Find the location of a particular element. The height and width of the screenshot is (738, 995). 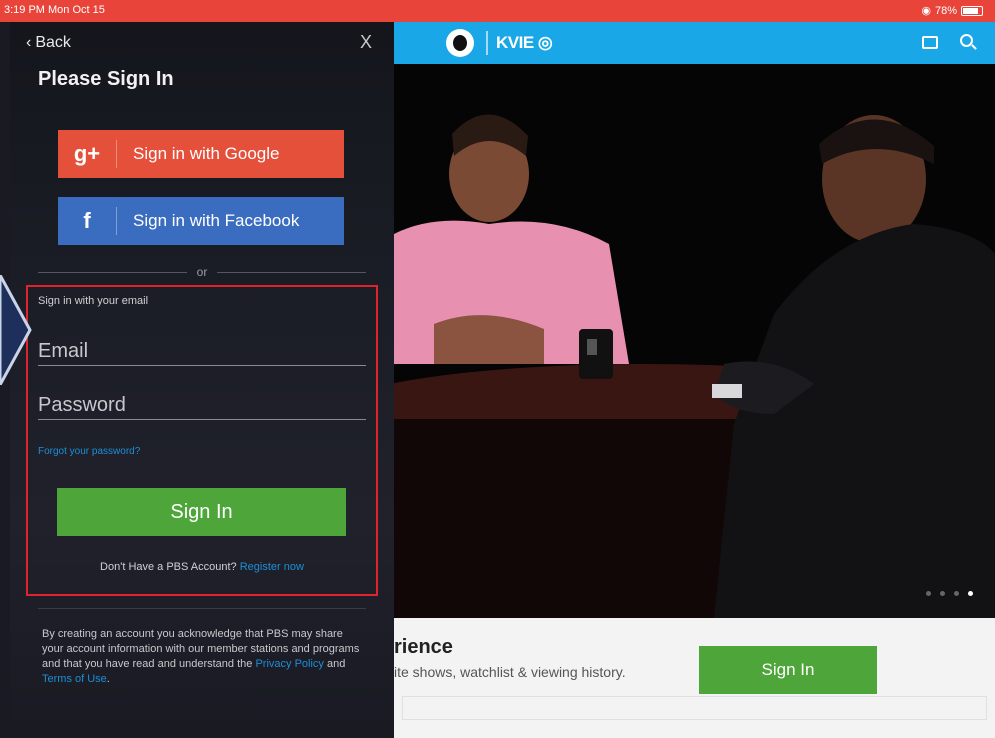

password-placeholder: Password is located at coordinates (82, 405).